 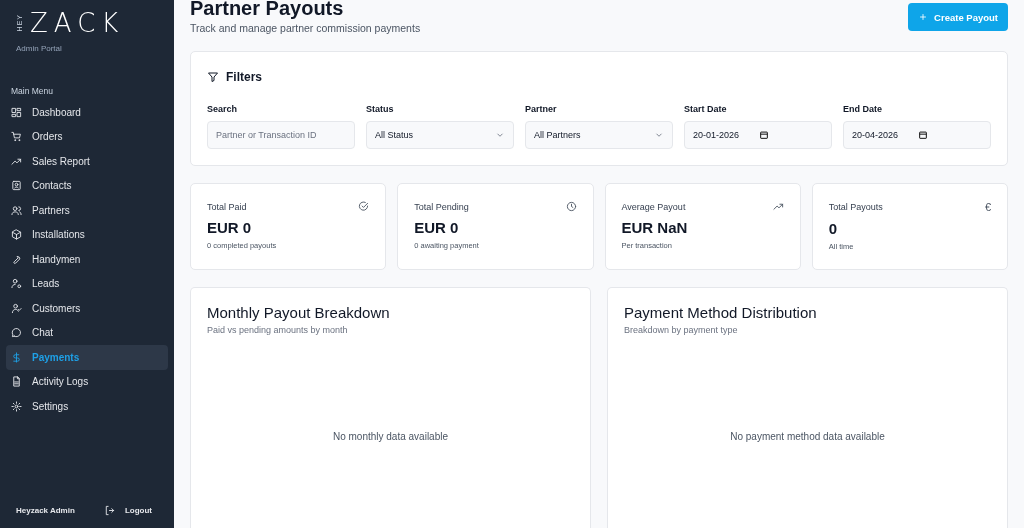 I want to click on date-field: 20-04-2026, so click(x=917, y=135).